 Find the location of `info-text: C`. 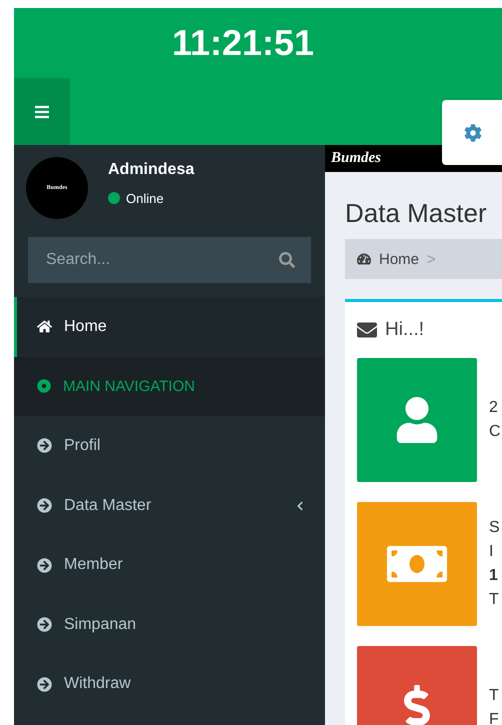

info-text: C is located at coordinates (495, 432).